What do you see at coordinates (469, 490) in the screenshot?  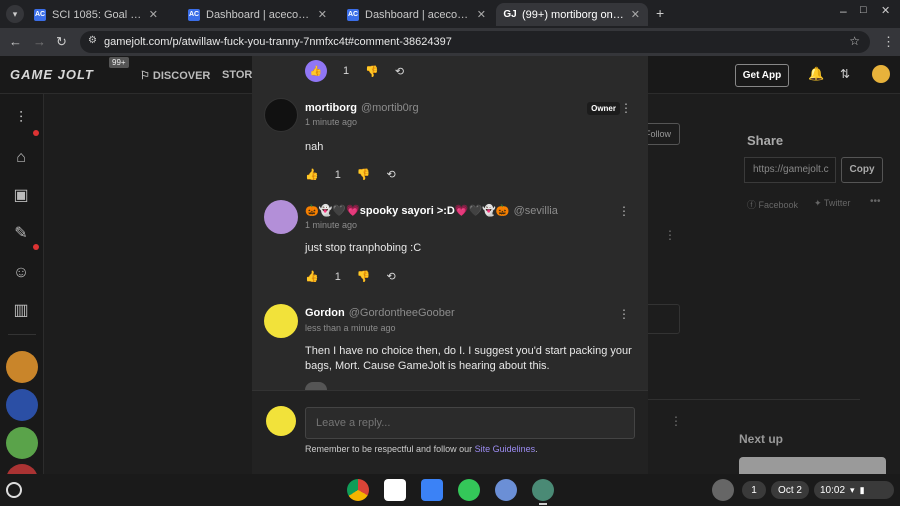 I see `messenger-icon` at bounding box center [469, 490].